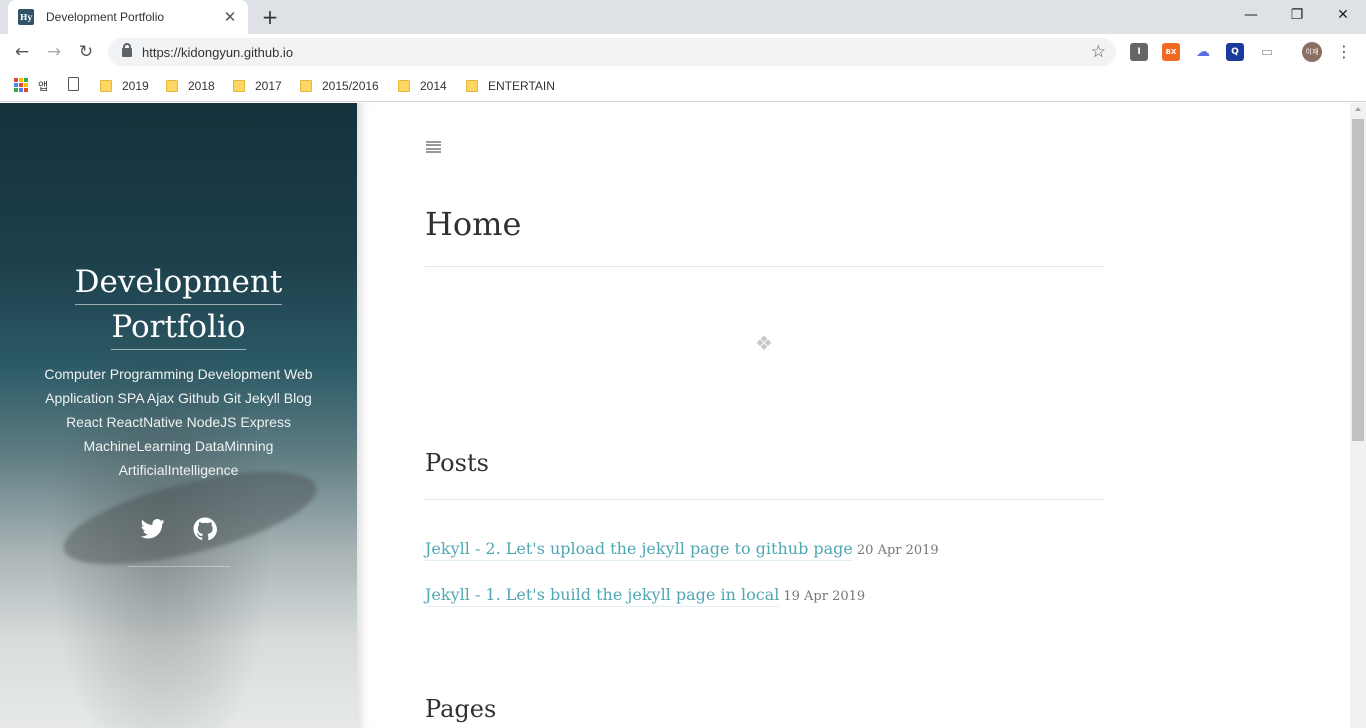 This screenshot has height=728, width=1366. Describe the element at coordinates (1344, 52) in the screenshot. I see `browser-menu-icon: ⋮` at that location.